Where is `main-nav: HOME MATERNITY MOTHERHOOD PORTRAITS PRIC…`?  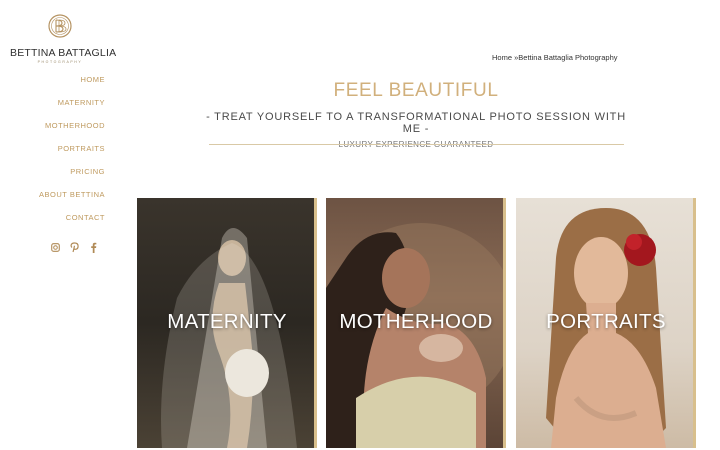
main-nav: HOME MATERNITY MOTHERHOOD PORTRAITS PRIC… is located at coordinates (72, 154).